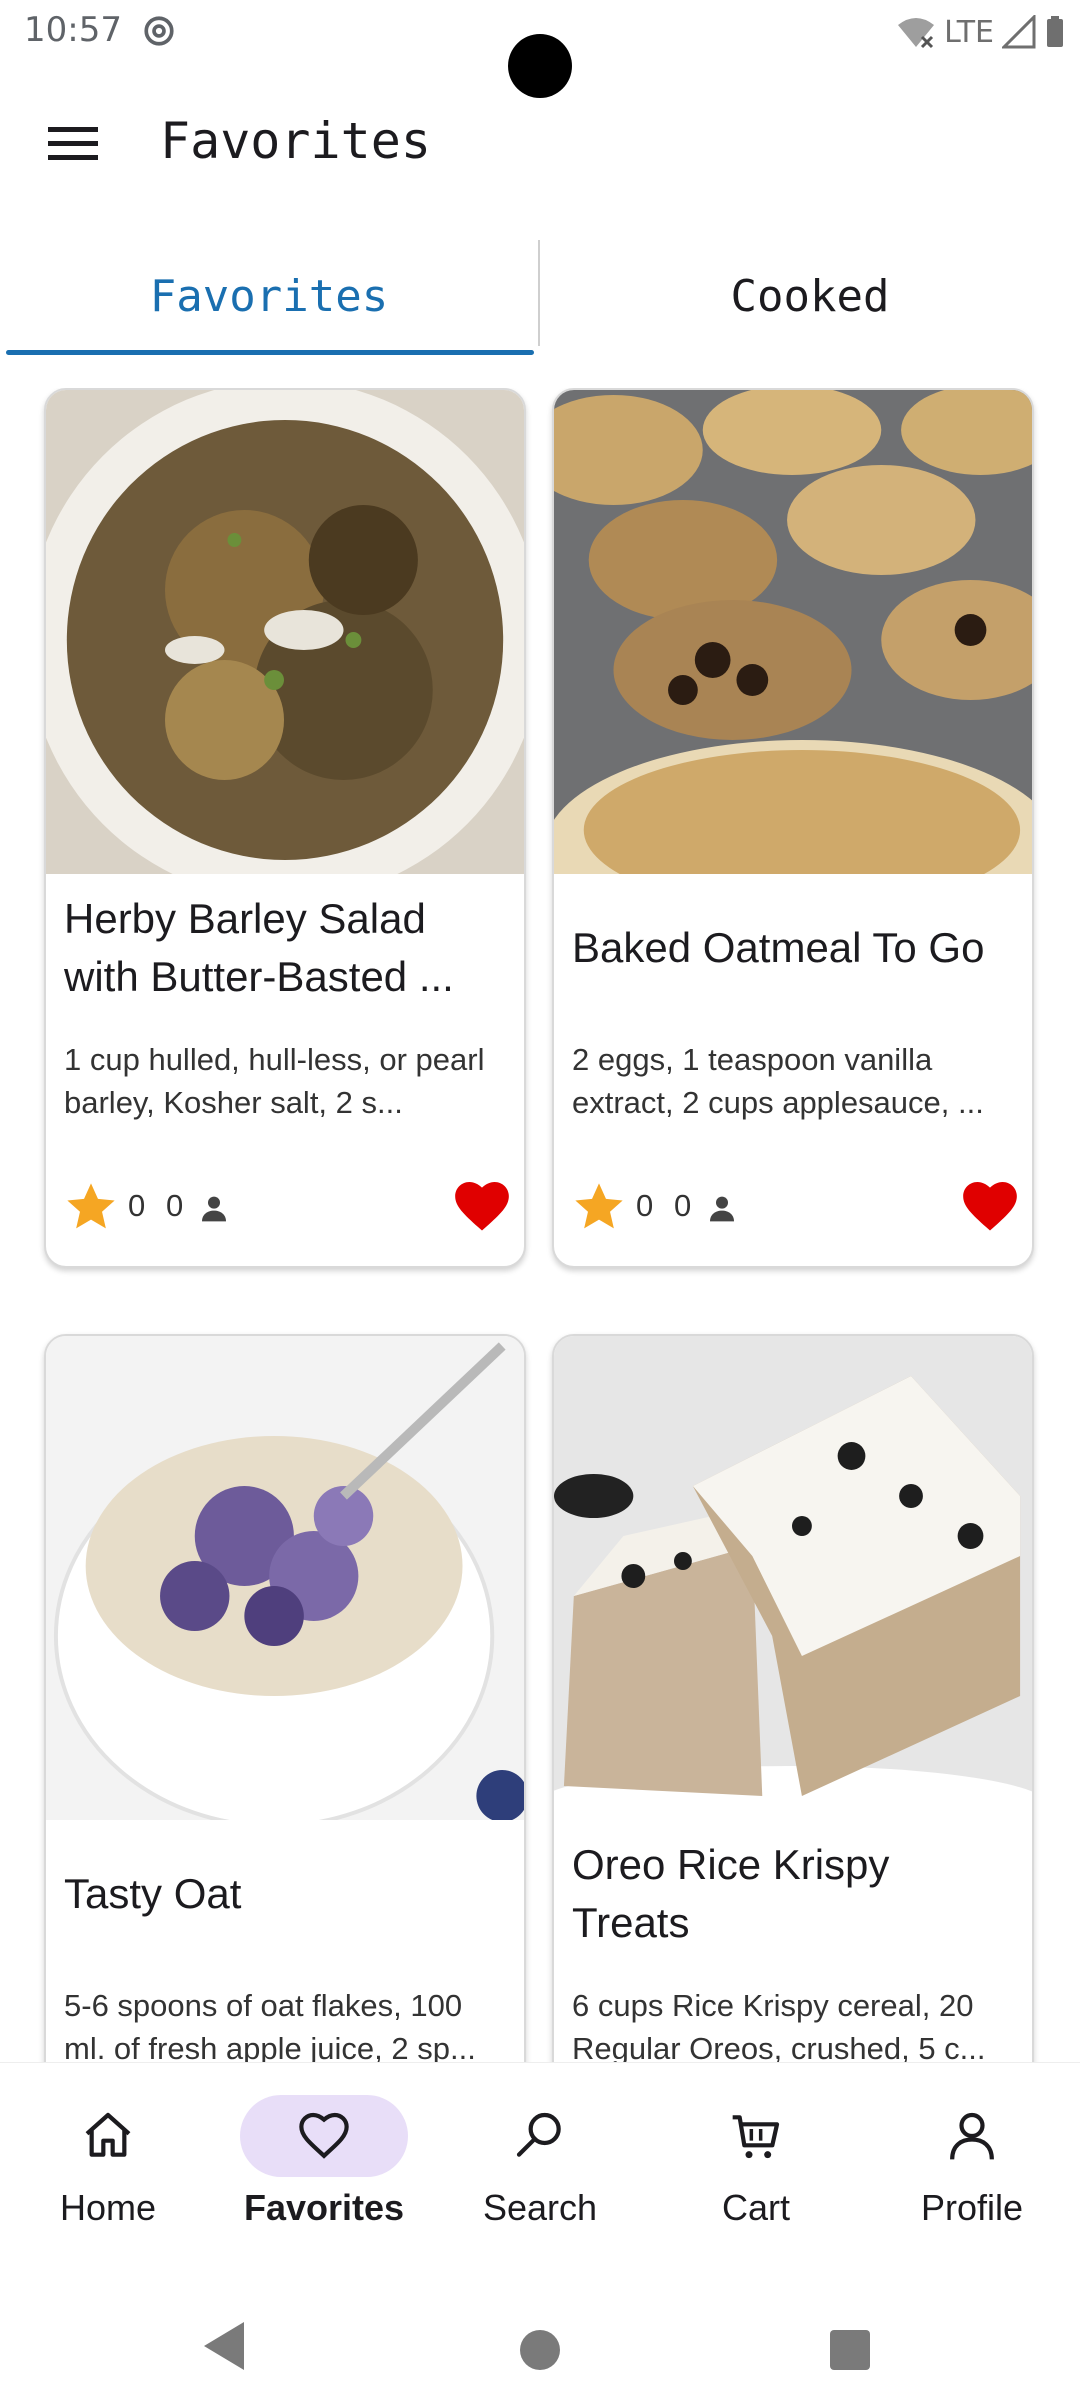 This screenshot has width=1080, height=2400. Describe the element at coordinates (731, 1893) in the screenshot. I see `recipe-title: Oreo Rice Krispy Treats` at that location.